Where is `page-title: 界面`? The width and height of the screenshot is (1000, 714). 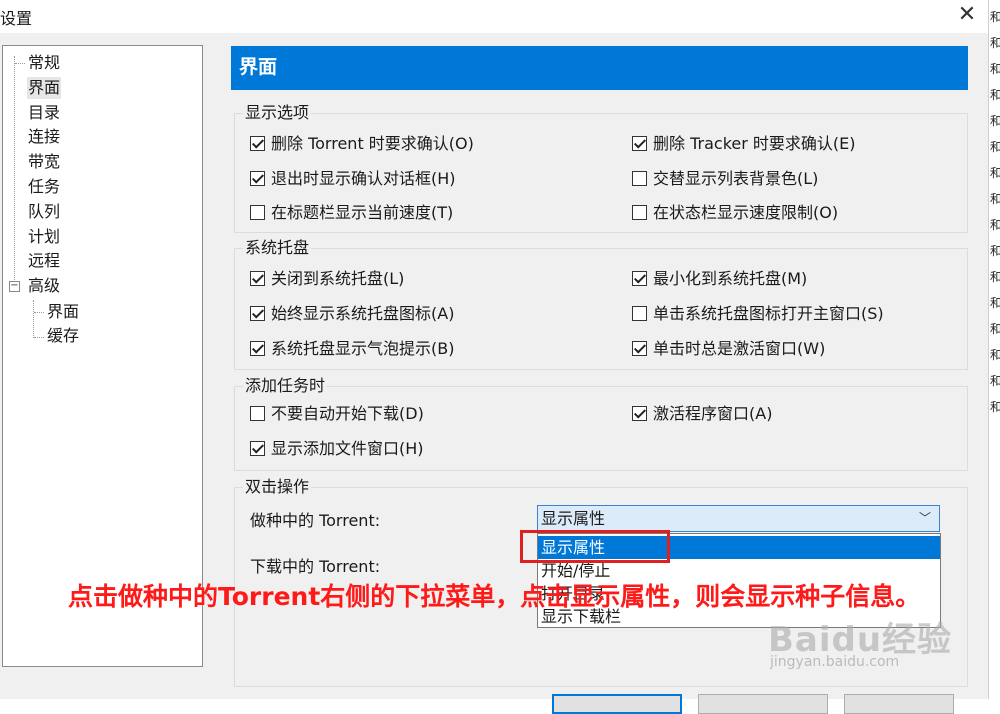
page-title: 界面 is located at coordinates (599, 68).